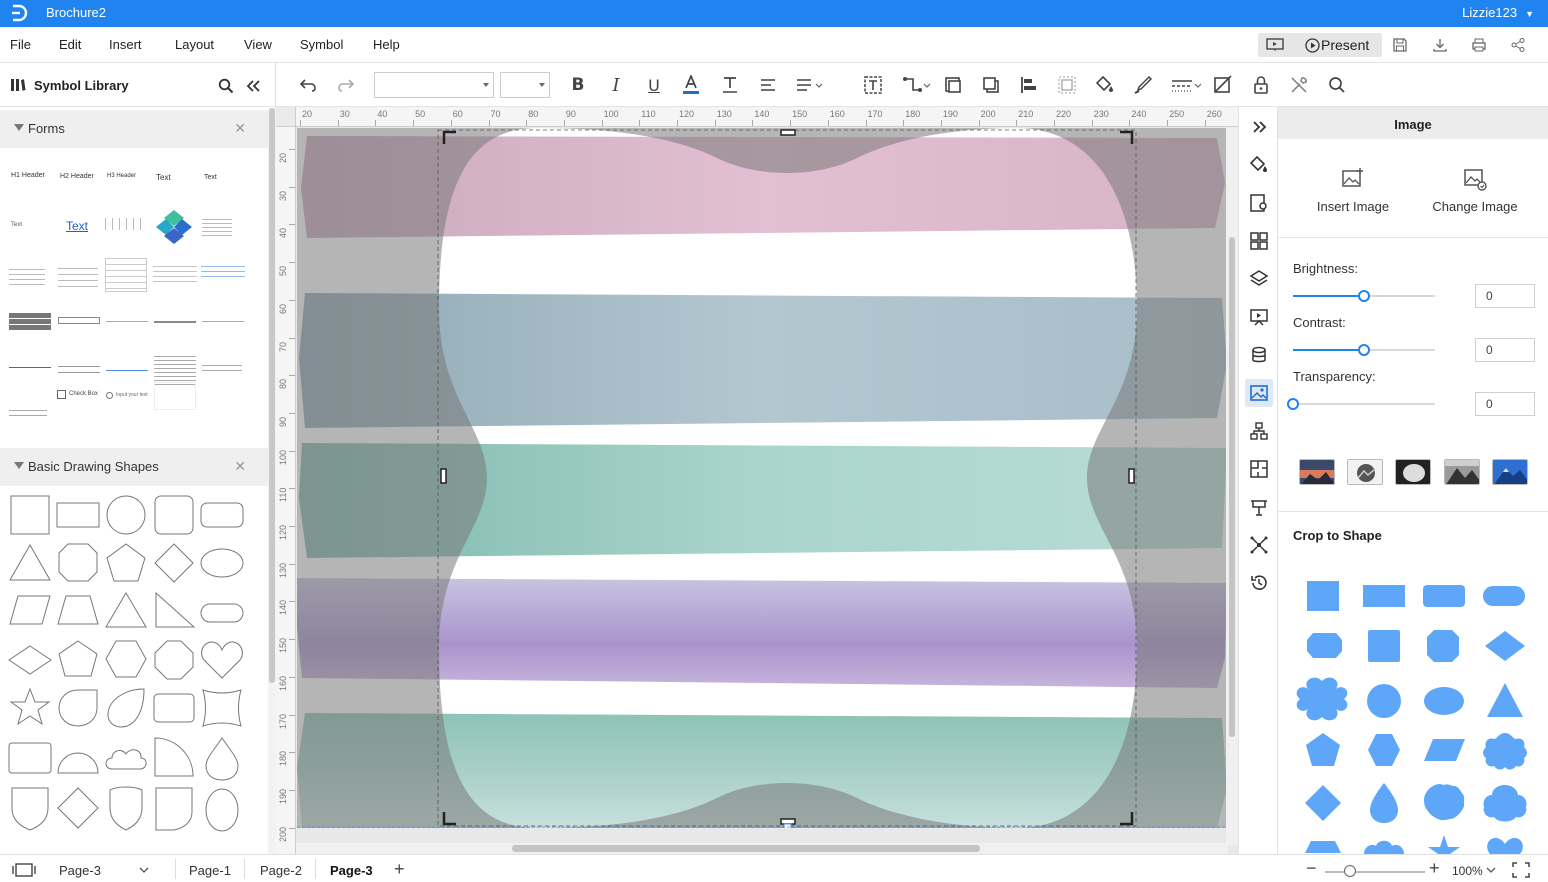 The image size is (1548, 882). Describe the element at coordinates (79, 367) in the screenshot. I see `form-lines-thumbnail` at that location.